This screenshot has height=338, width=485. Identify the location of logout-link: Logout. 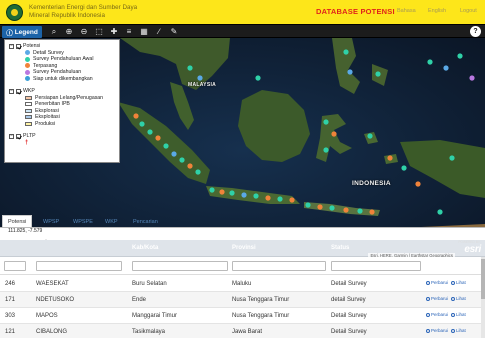
(468, 11).